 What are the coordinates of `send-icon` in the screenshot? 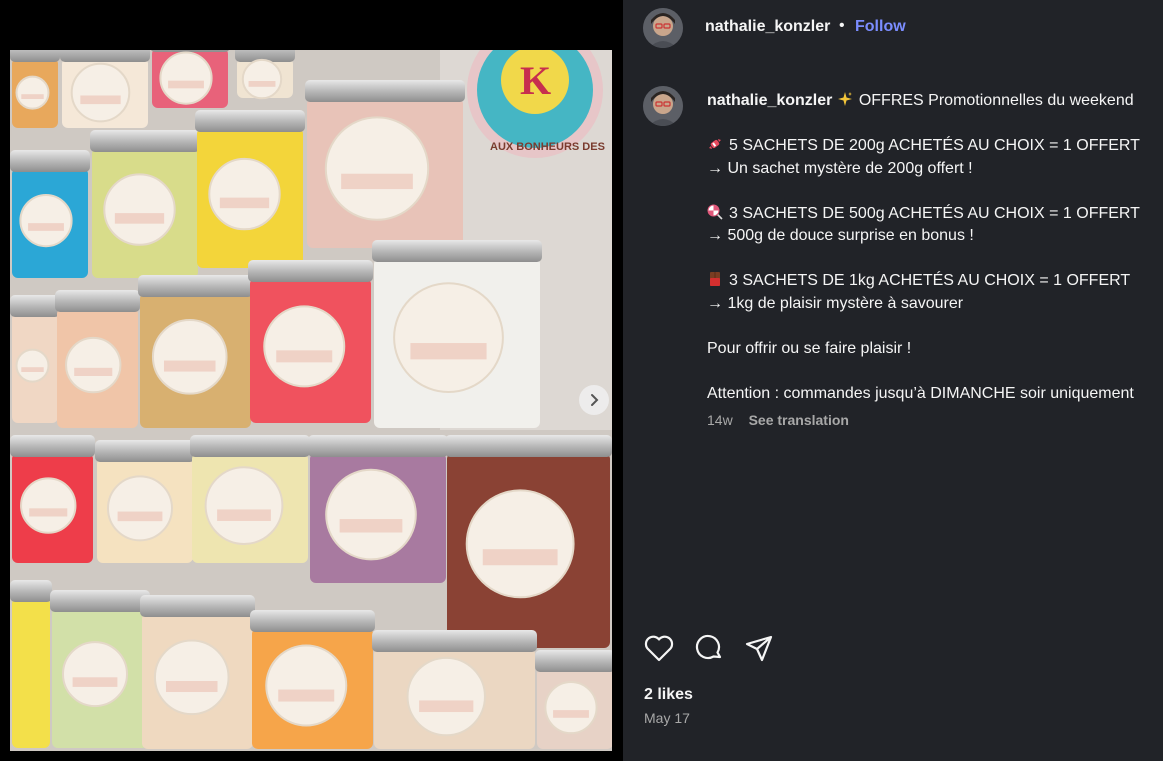 It's located at (759, 648).